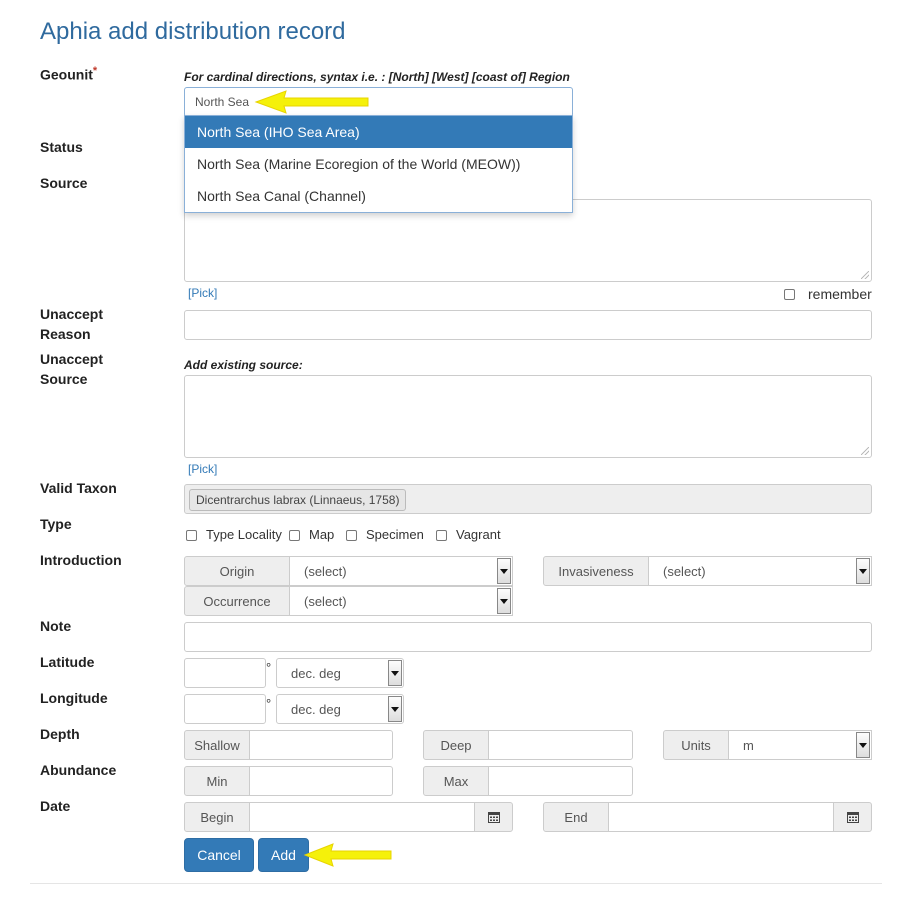  Describe the element at coordinates (378, 196) in the screenshot. I see `suggestion-item: North Sea Canal (Channel)` at that location.